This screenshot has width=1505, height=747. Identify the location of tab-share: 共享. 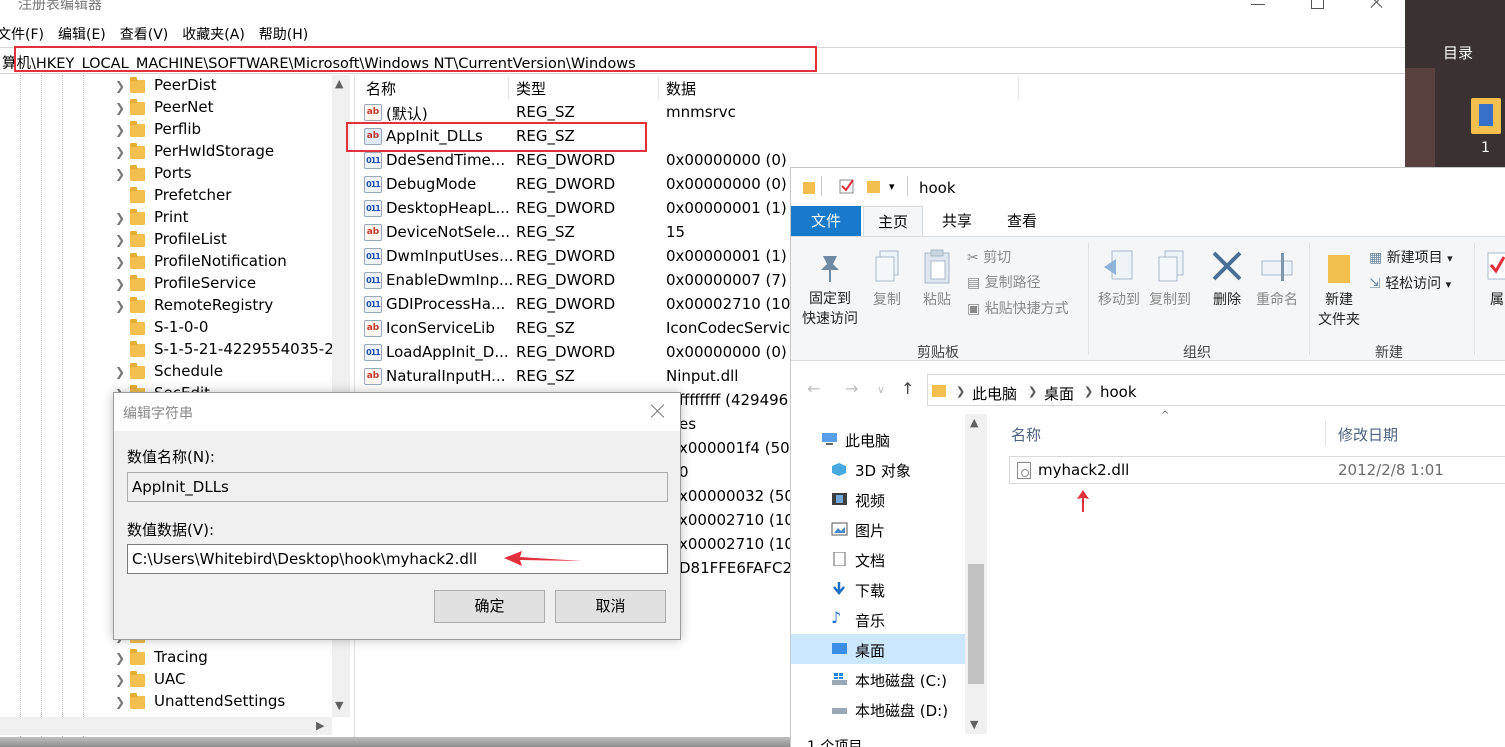
(957, 221).